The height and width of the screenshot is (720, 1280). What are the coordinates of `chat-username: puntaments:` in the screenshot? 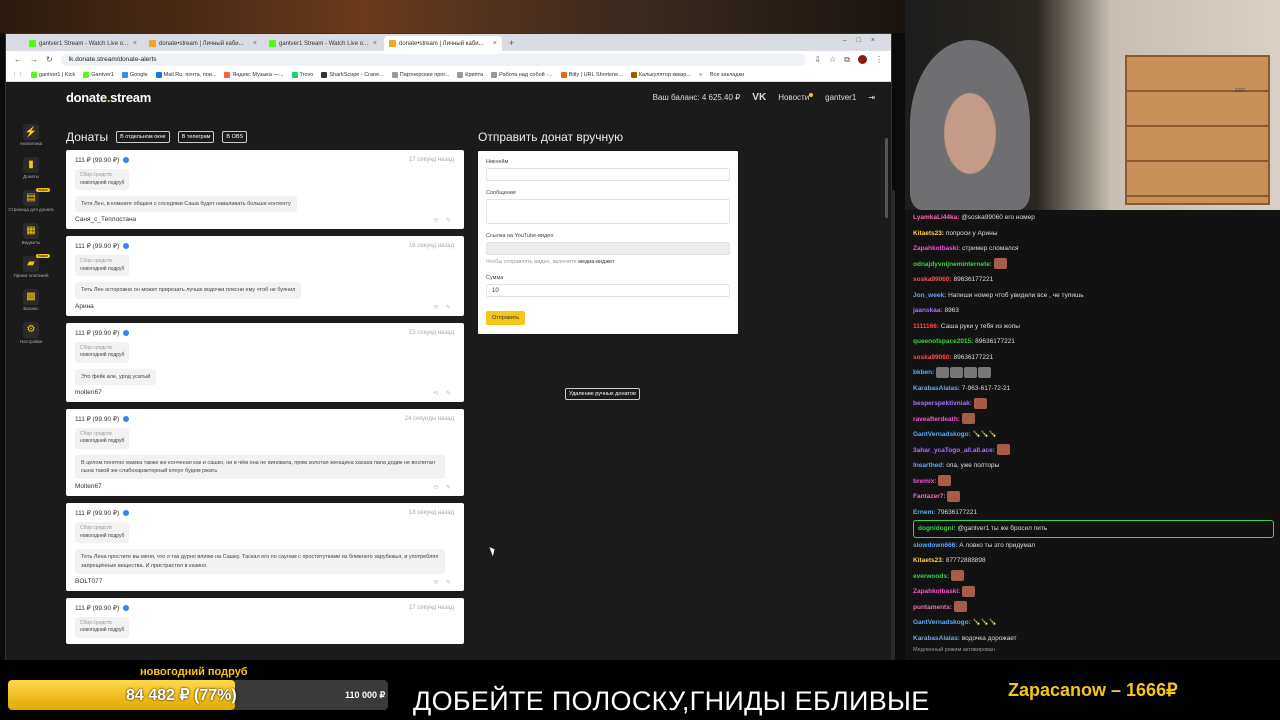 It's located at (932, 607).